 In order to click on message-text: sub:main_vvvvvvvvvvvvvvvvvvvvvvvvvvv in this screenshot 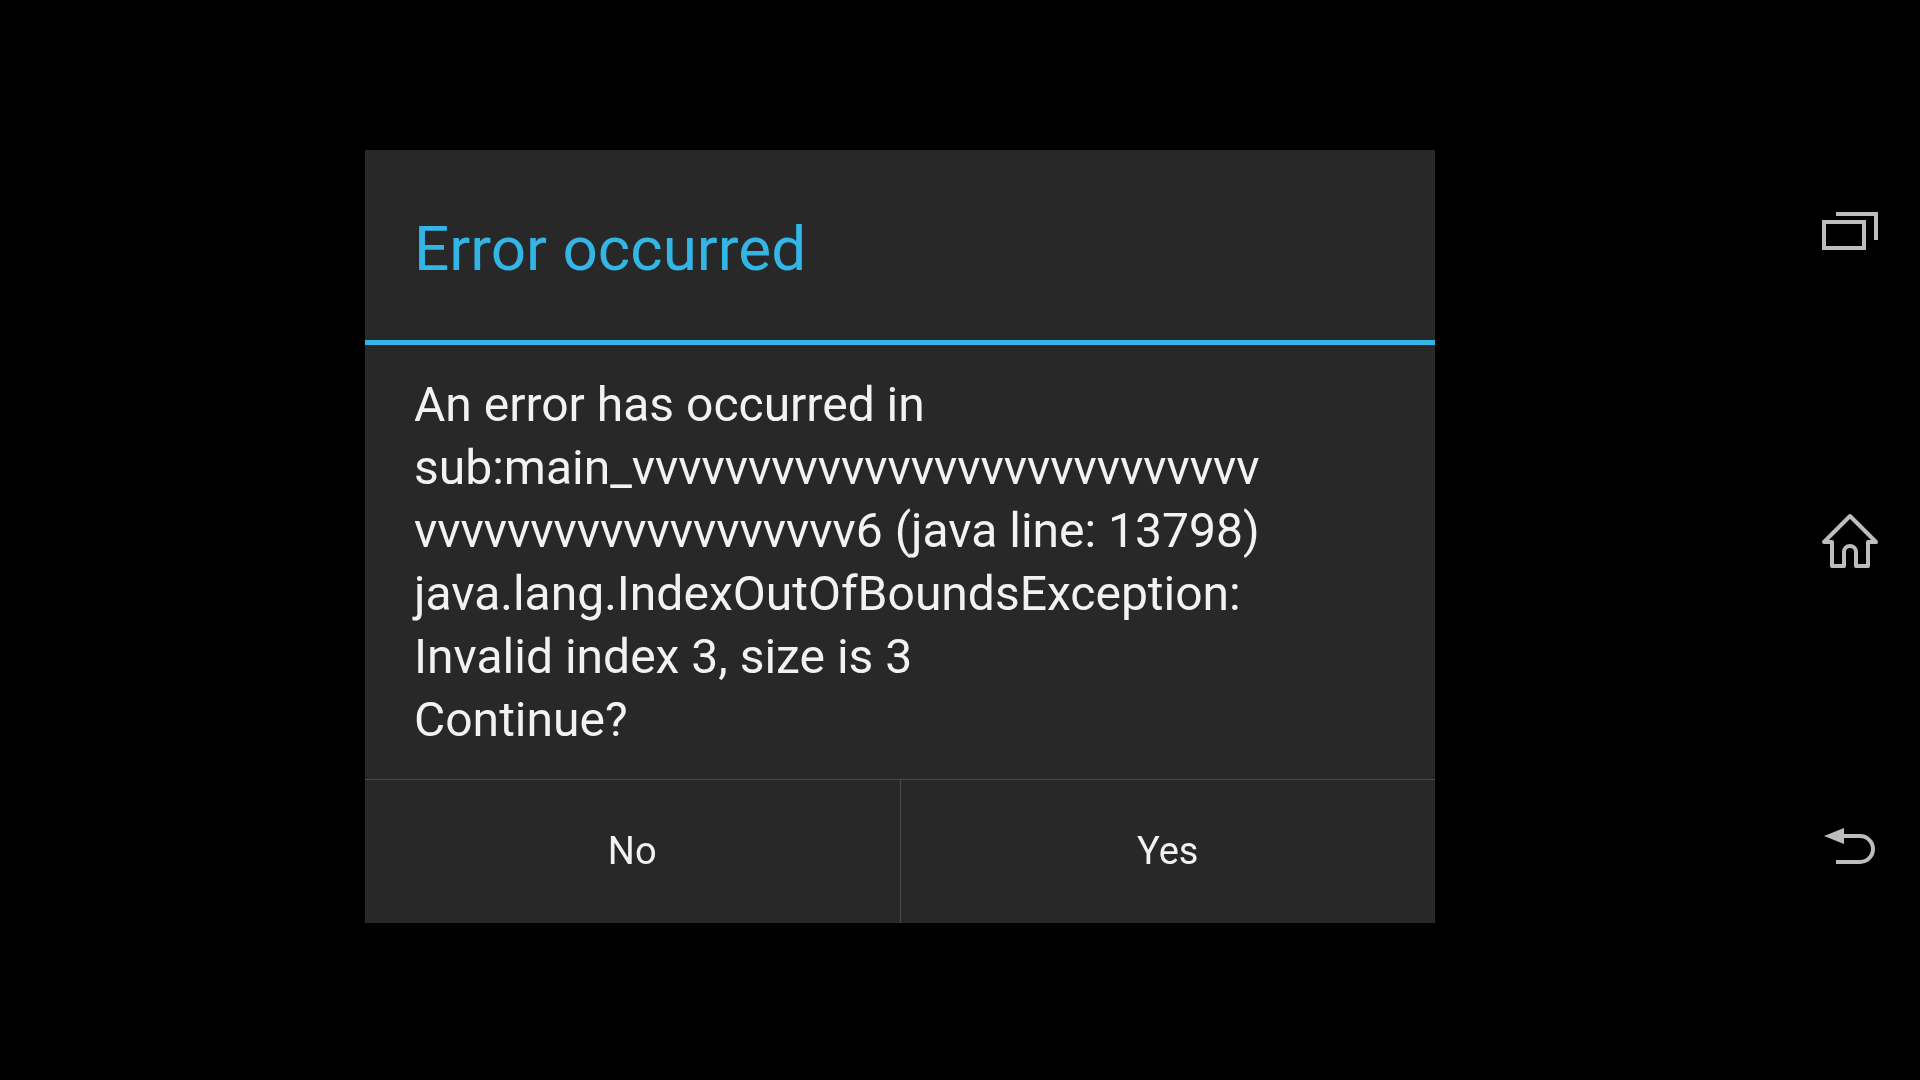, I will do `click(837, 468)`.